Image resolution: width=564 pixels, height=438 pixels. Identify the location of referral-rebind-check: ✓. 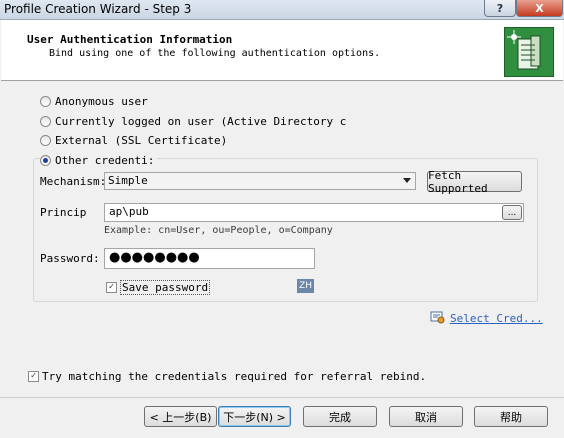
(33, 376).